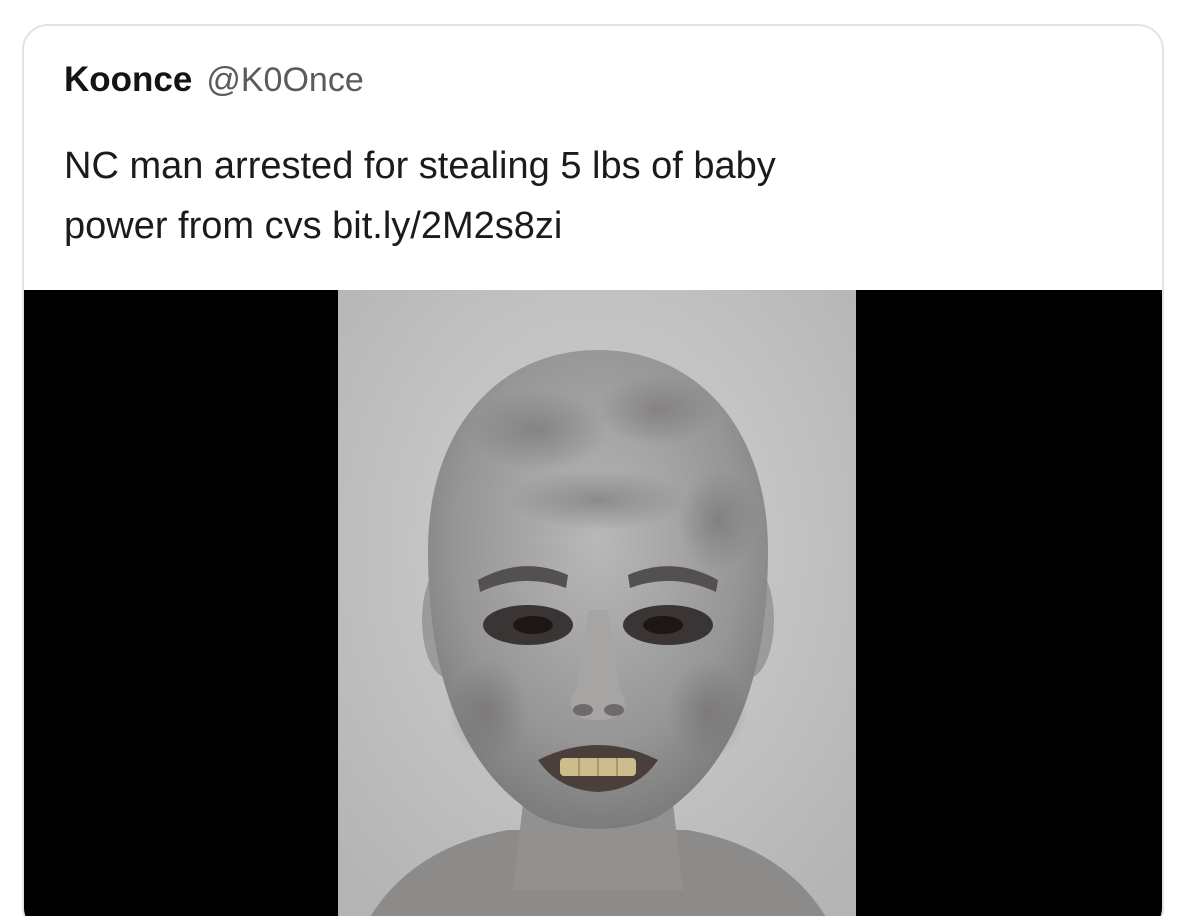  What do you see at coordinates (198, 226) in the screenshot?
I see `tweet-text-line-2-prefix: power from cvs` at bounding box center [198, 226].